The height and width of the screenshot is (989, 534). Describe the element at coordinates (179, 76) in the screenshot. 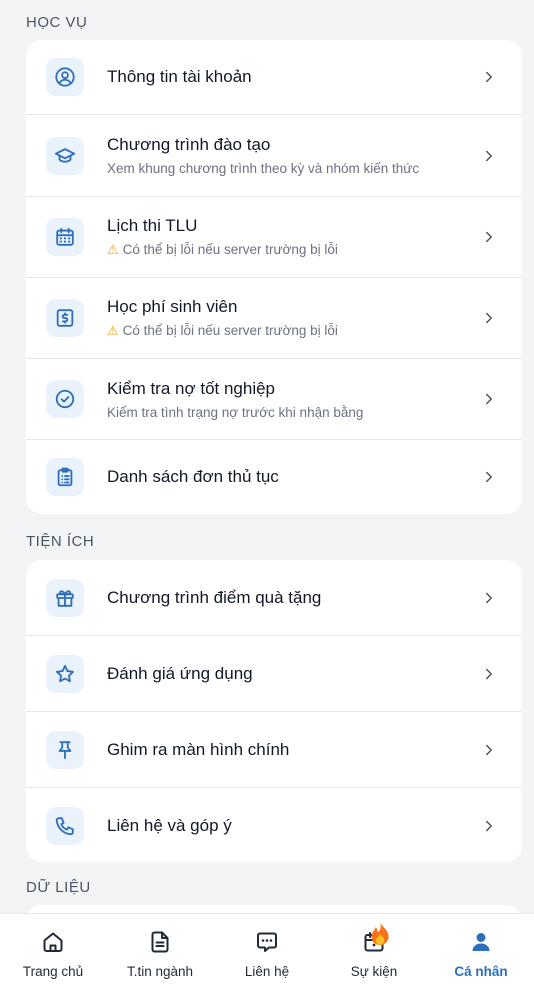

I see `menu-item-label: Thông tin tài khoản` at that location.